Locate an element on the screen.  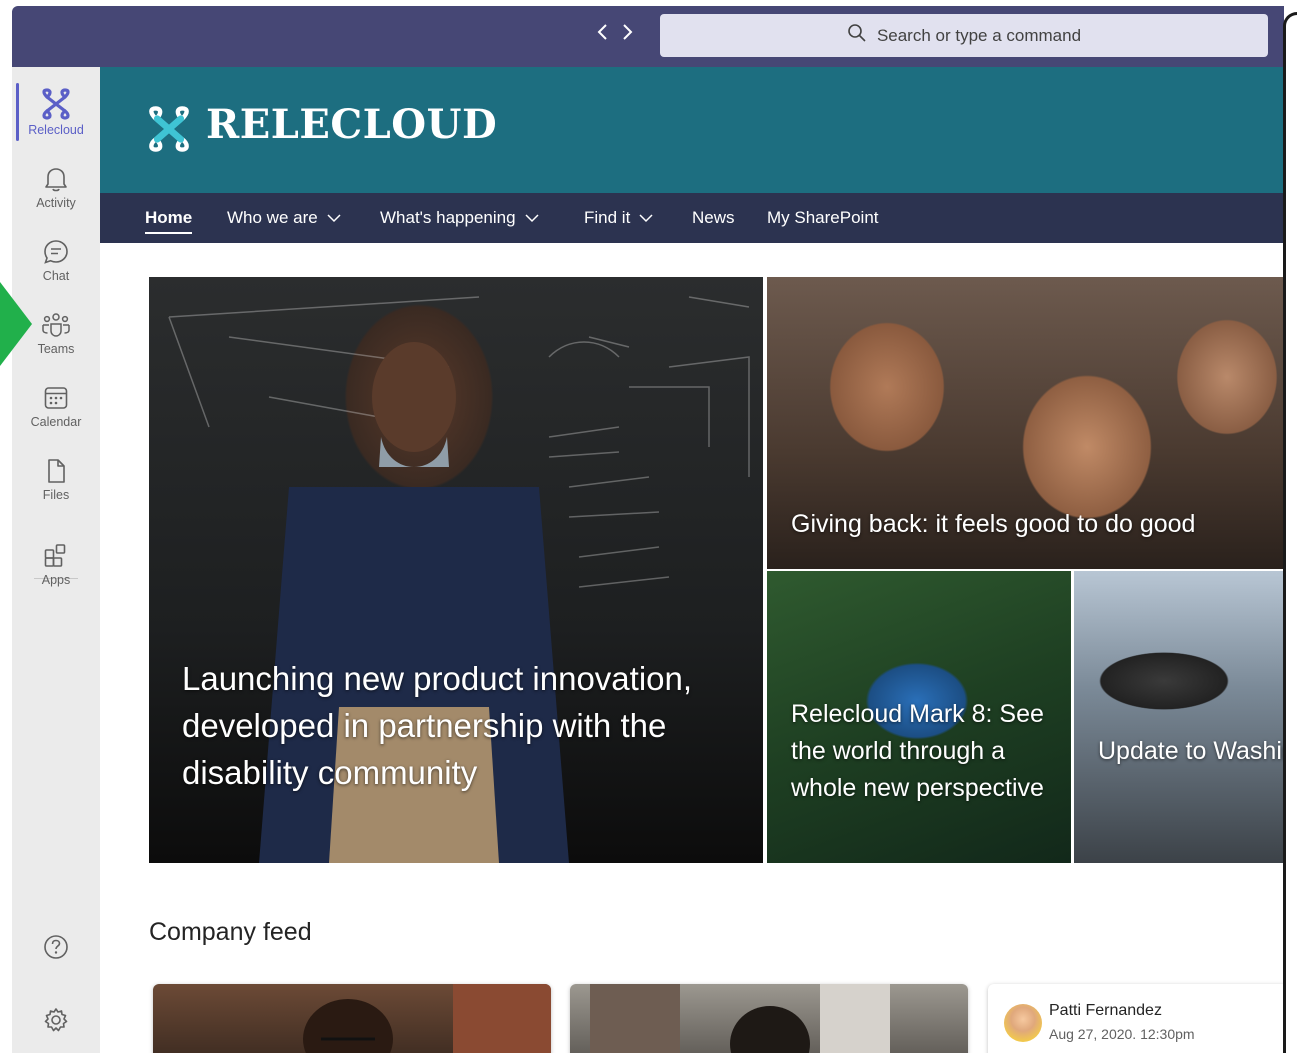
site-title: RELECLOUD is located at coordinates (351, 124).